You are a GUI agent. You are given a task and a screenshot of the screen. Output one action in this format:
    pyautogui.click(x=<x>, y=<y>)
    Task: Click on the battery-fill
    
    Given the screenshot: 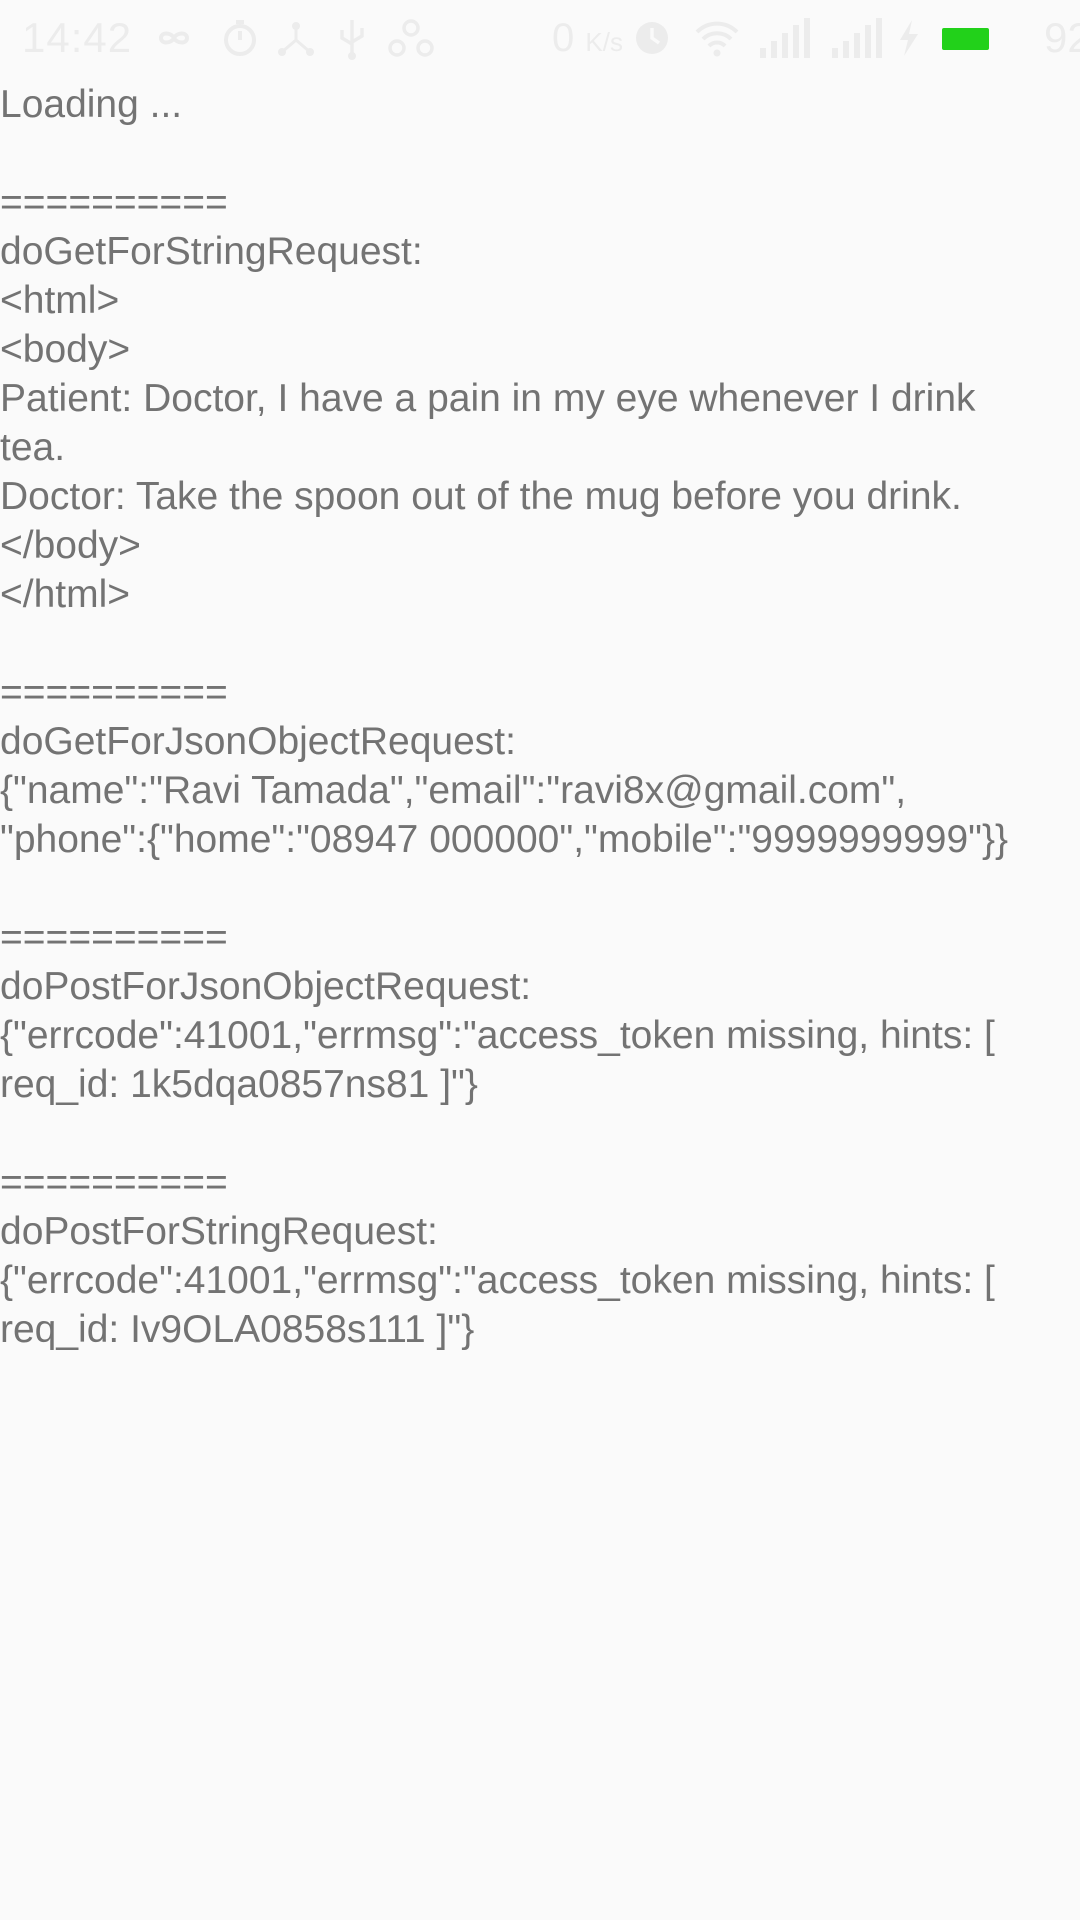 What is the action you would take?
    pyautogui.click(x=965, y=39)
    